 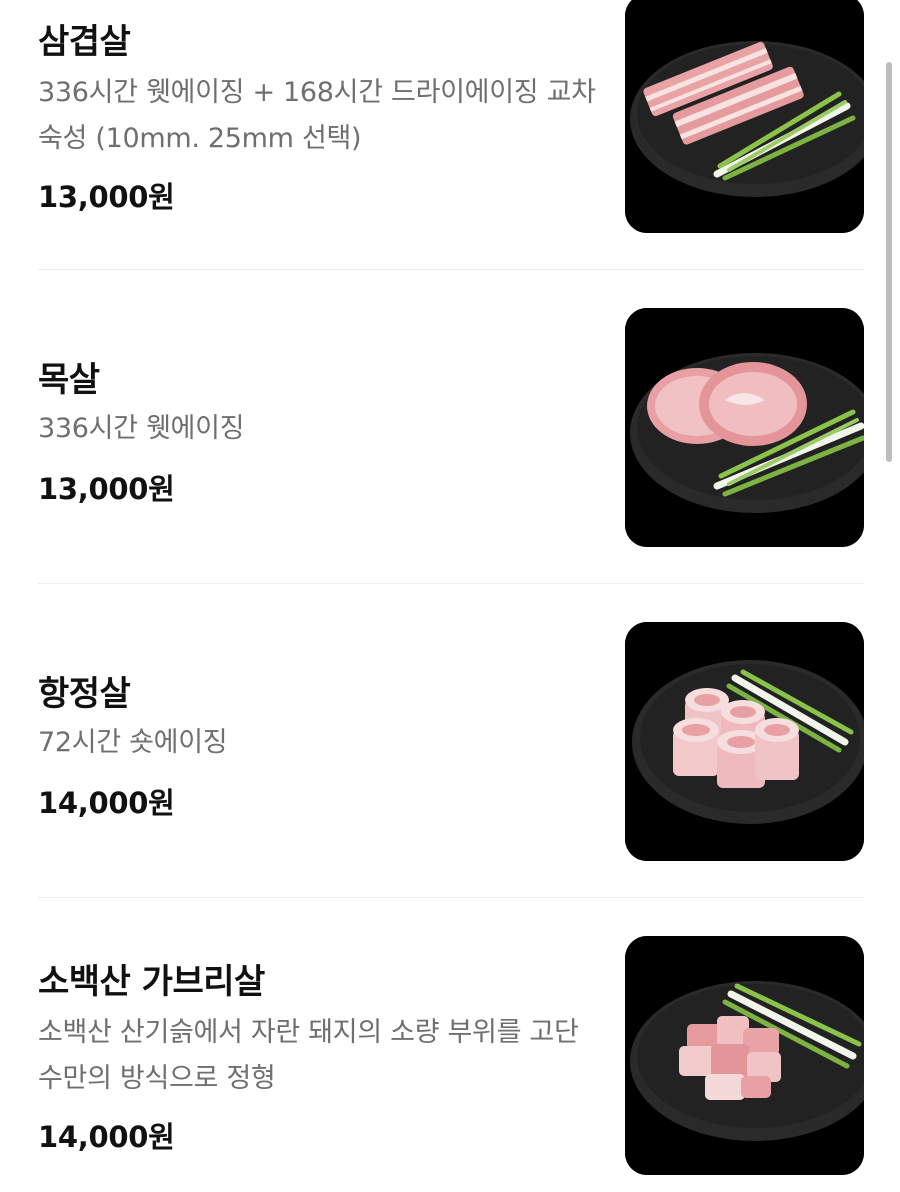 What do you see at coordinates (133, 742) in the screenshot?
I see `menu-item-description: 72시간 숏에이징` at bounding box center [133, 742].